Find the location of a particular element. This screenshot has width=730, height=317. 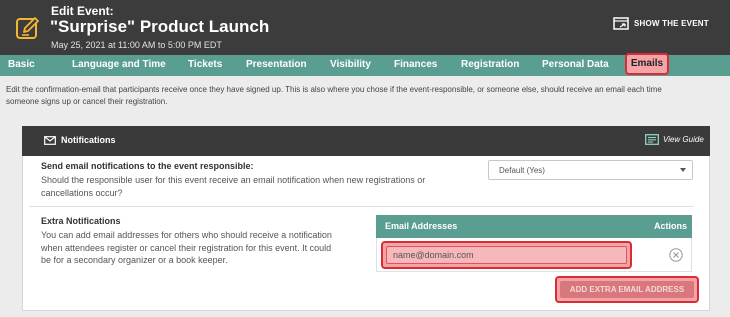

external-window-icon is located at coordinates (621, 23).